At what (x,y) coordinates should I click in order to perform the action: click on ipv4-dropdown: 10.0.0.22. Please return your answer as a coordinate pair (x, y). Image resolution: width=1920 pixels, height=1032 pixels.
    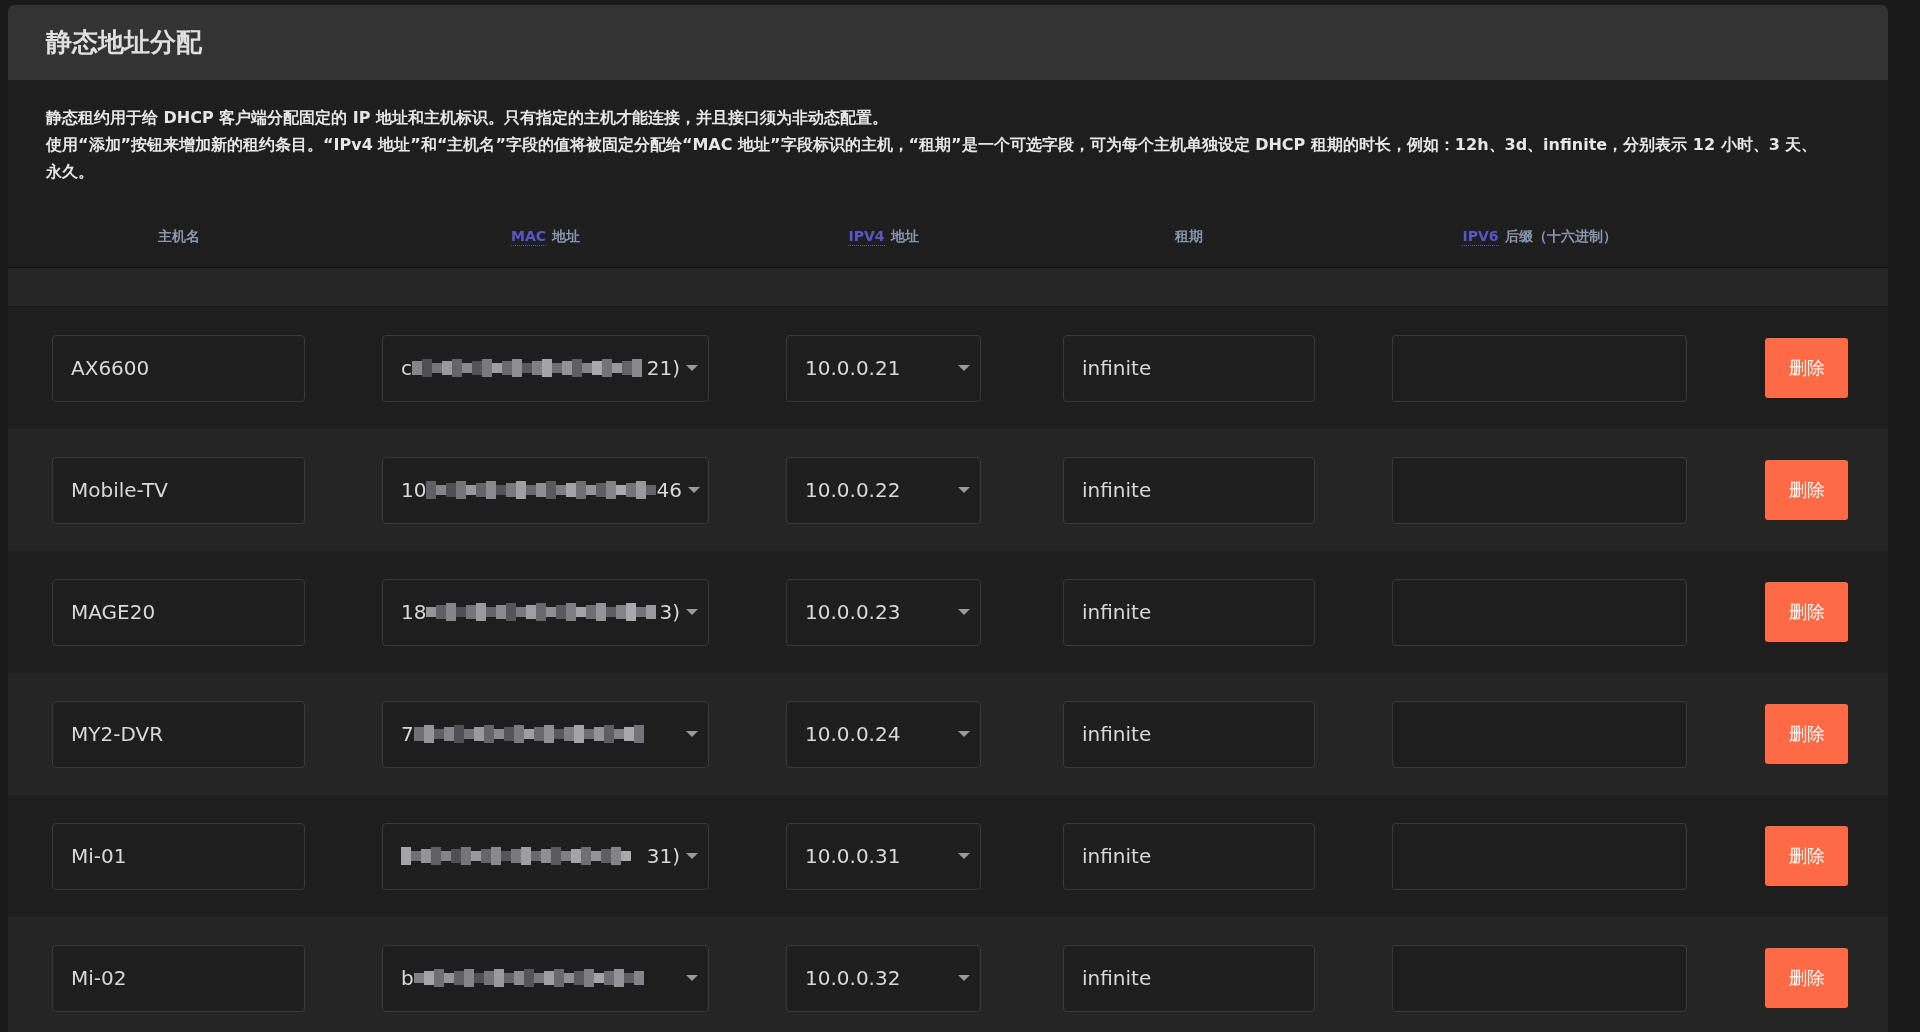
    Looking at the image, I should click on (883, 490).